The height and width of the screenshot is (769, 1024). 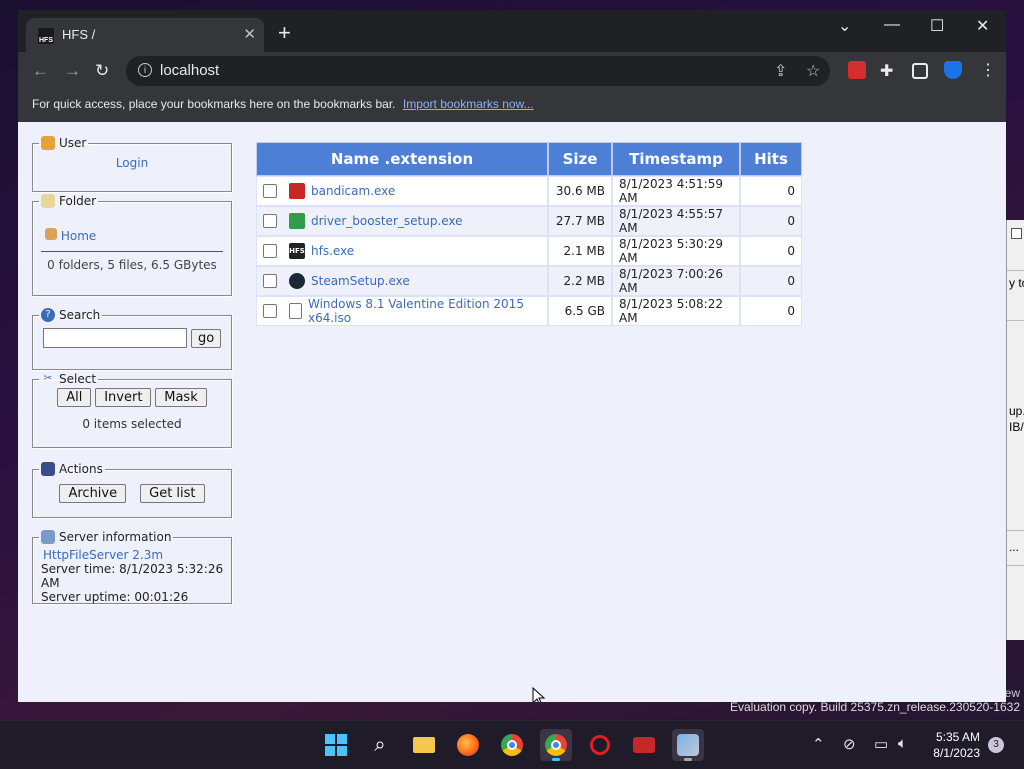 I want to click on tab-close-icon: ✕, so click(x=249, y=34).